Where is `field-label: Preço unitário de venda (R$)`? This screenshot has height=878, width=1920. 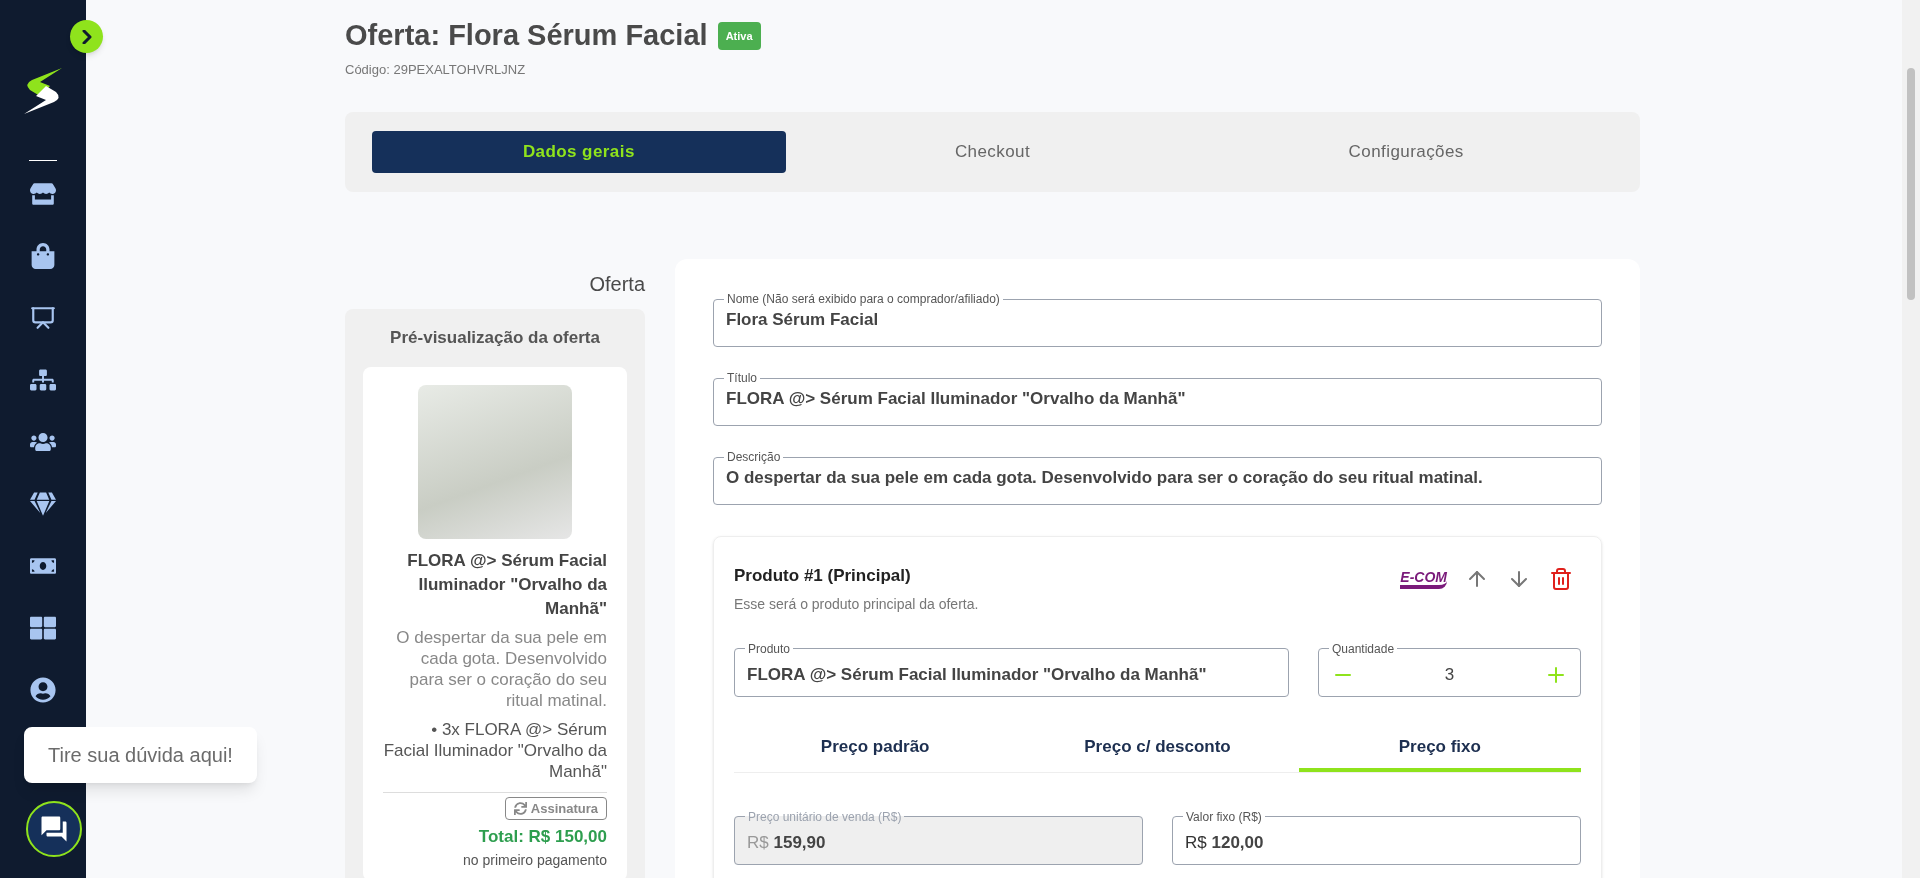
field-label: Preço unitário de venda (R$) is located at coordinates (825, 816).